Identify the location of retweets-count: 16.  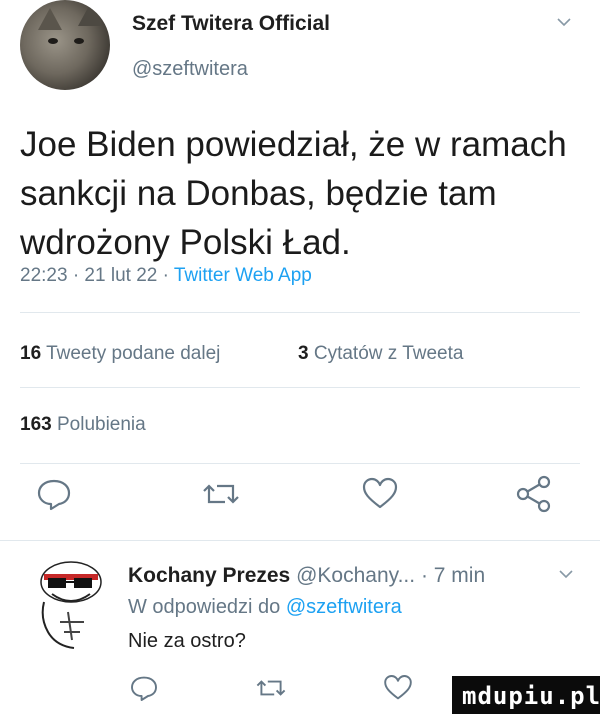
(31, 353).